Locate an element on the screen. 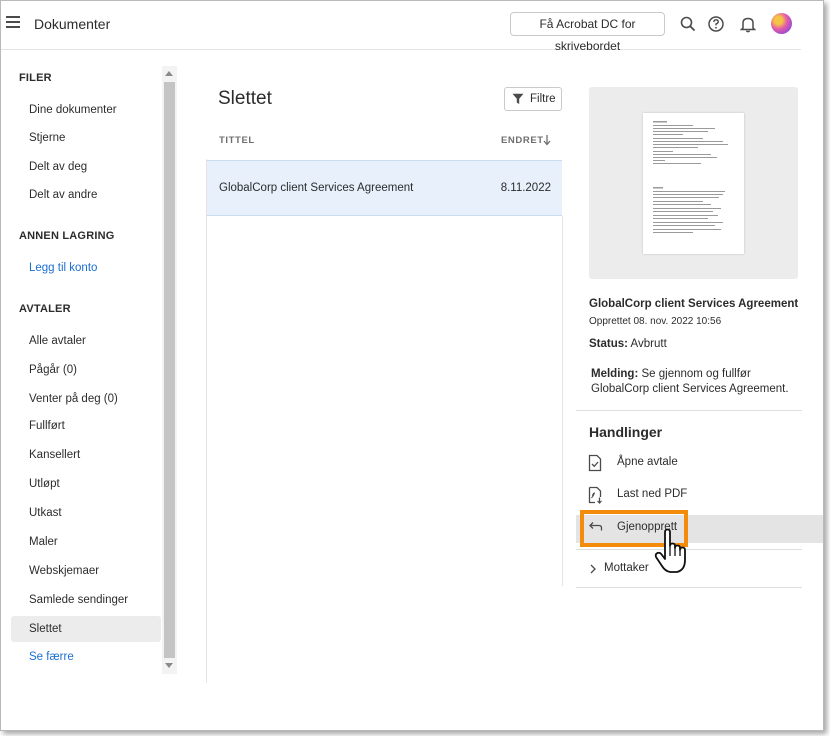 This screenshot has width=830, height=736. row-title: GlobalCorp client Services Agreement is located at coordinates (316, 188).